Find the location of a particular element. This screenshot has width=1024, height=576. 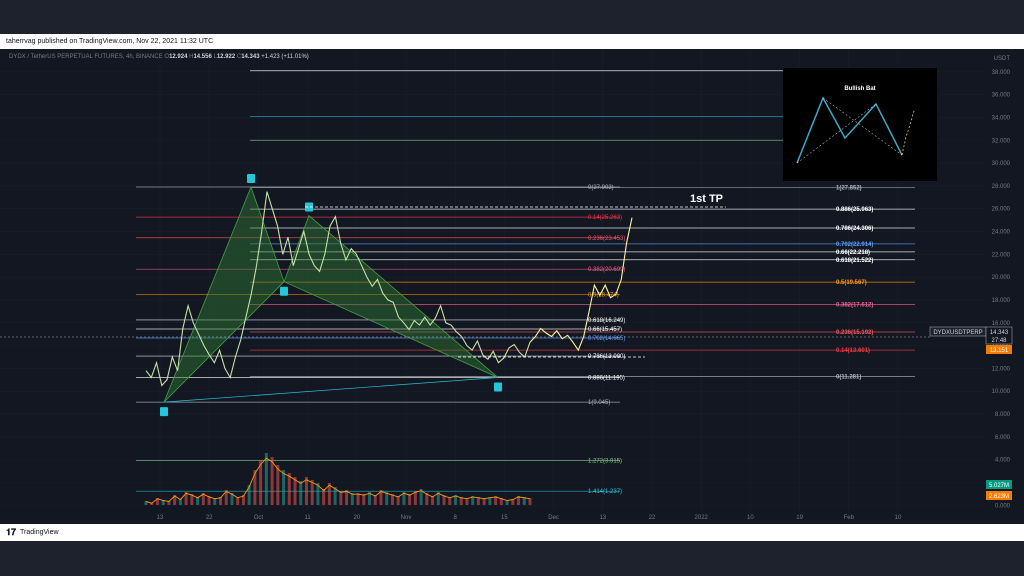

price-tick-label: 16.000 is located at coordinates (1001, 324).